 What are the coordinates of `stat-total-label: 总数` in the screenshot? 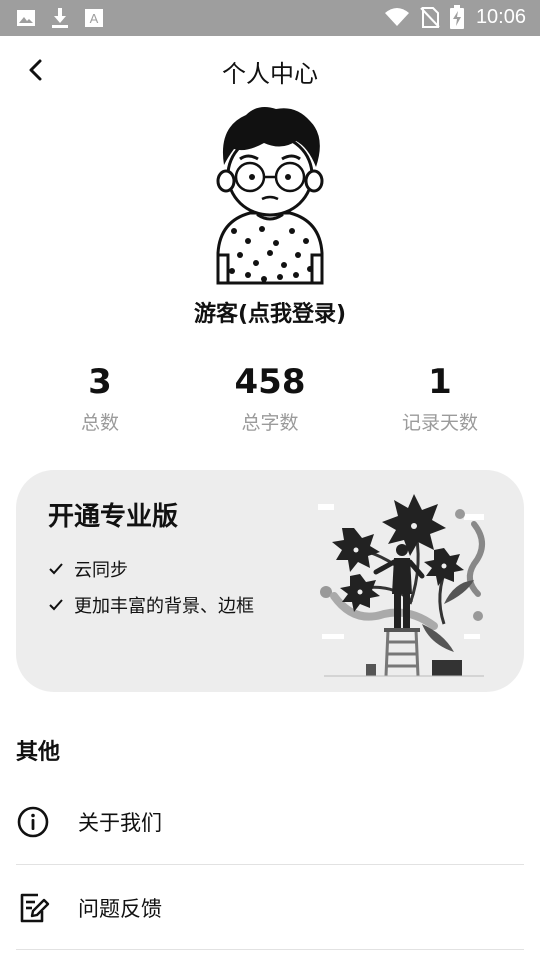 It's located at (99, 423).